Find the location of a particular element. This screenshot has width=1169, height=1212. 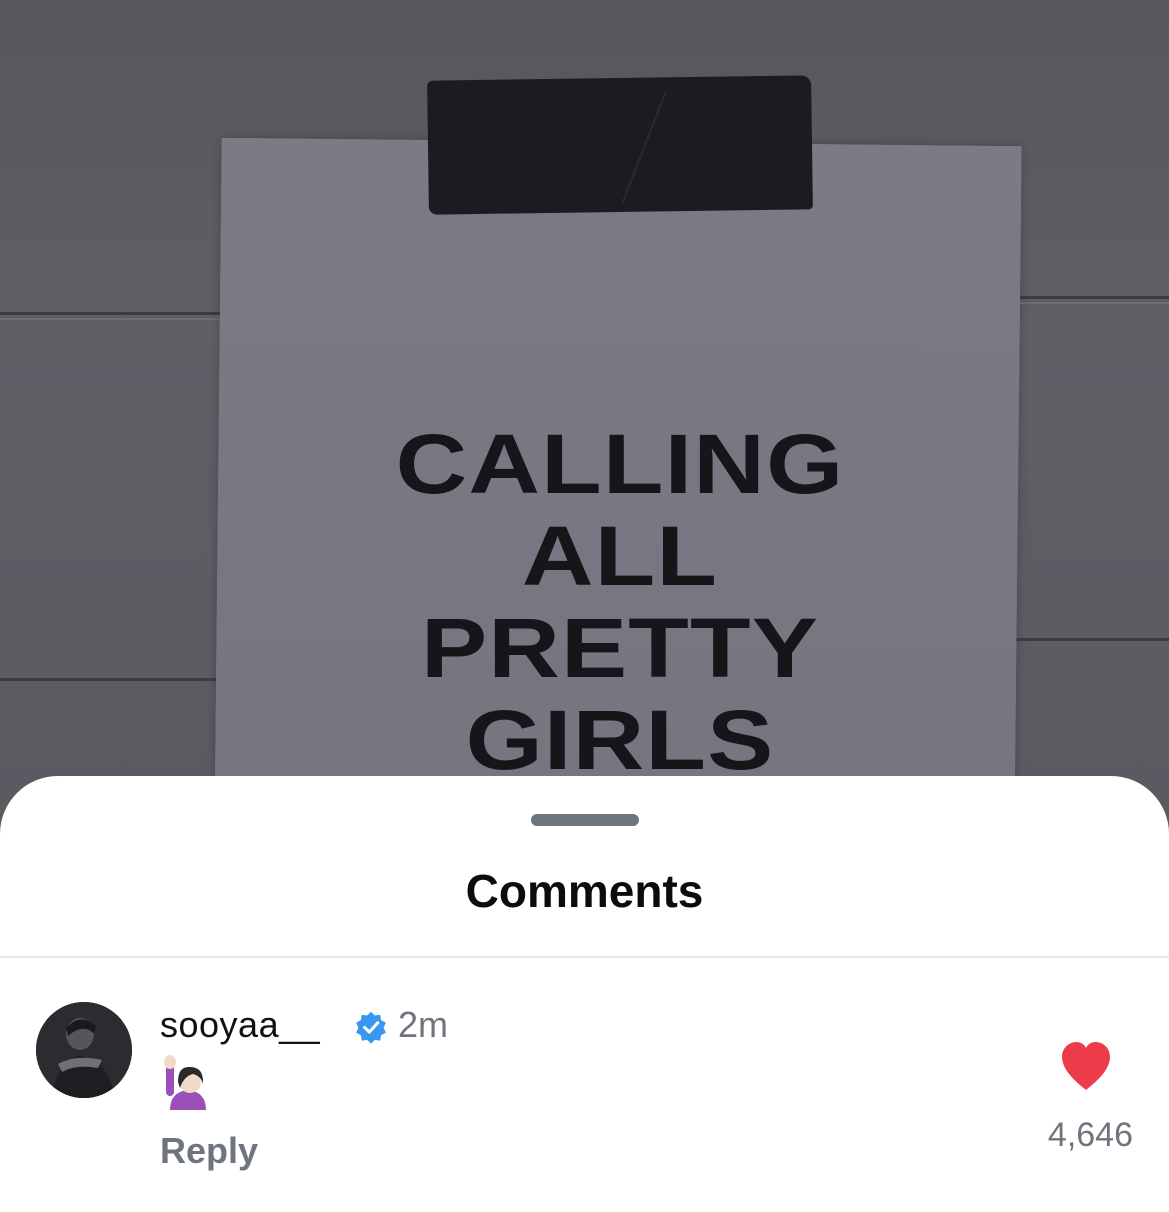

verified-badge-icon is located at coordinates (371, 1027).